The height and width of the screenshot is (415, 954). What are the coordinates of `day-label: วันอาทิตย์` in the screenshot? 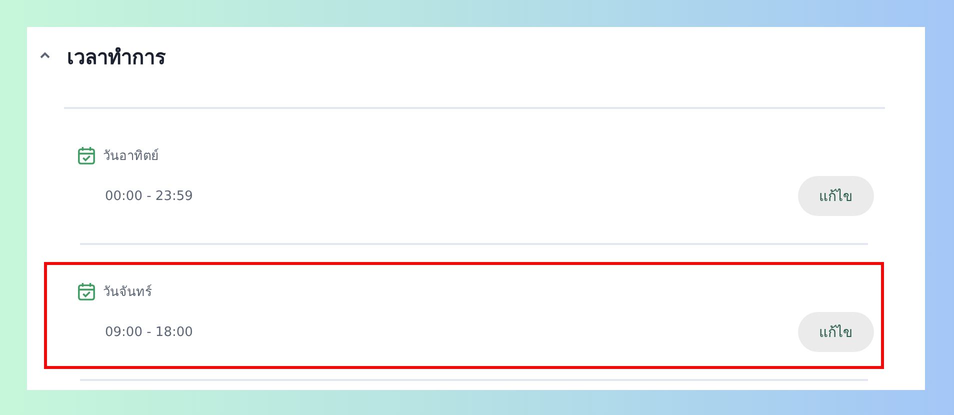 It's located at (131, 157).